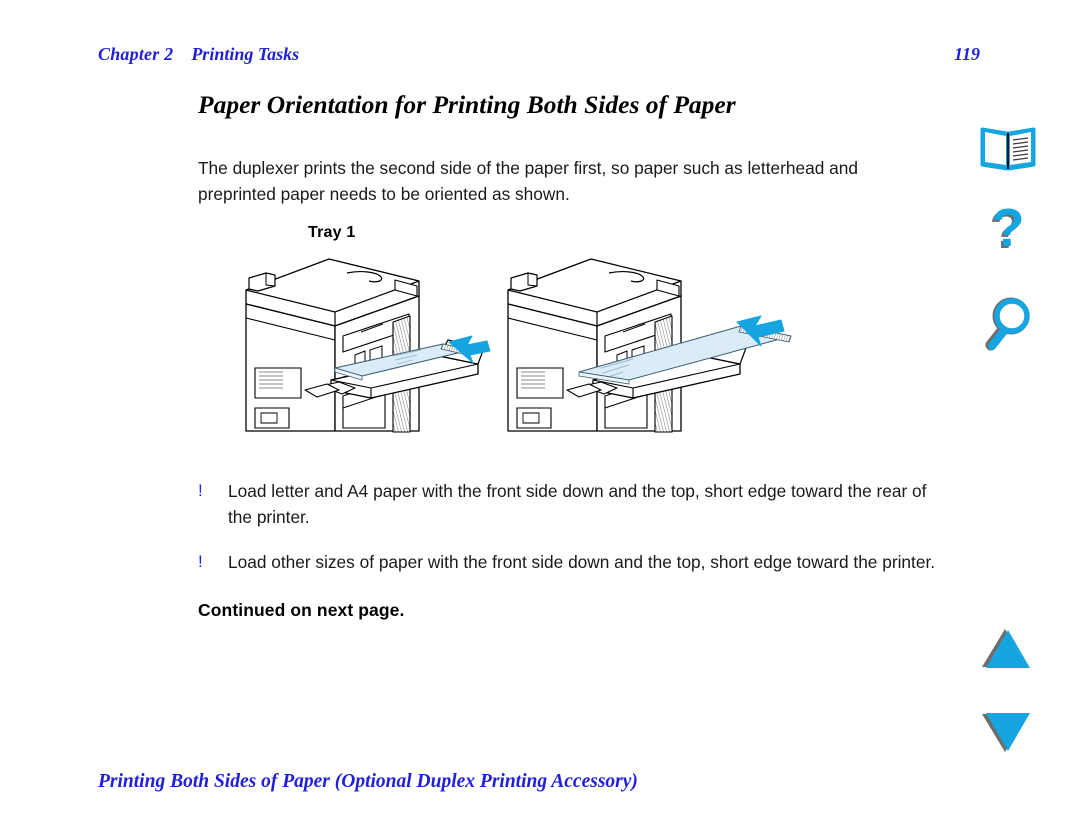 The height and width of the screenshot is (834, 1080). I want to click on continued-notice: Continued on next page., so click(301, 610).